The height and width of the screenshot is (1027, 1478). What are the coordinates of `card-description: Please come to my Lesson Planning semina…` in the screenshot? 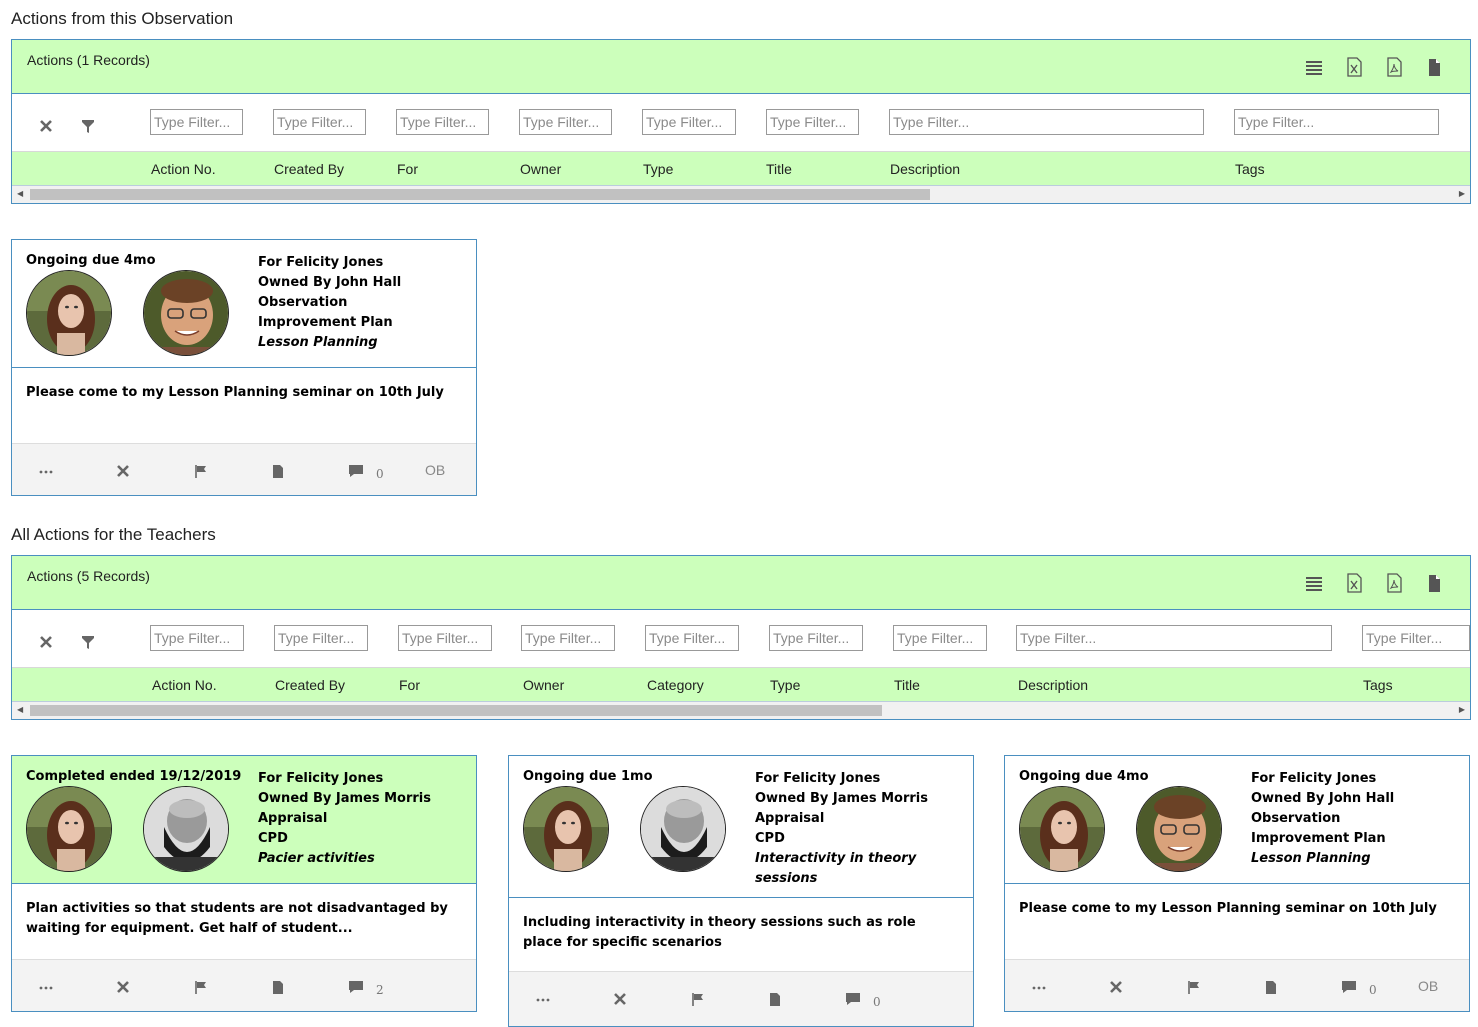 It's located at (1228, 908).